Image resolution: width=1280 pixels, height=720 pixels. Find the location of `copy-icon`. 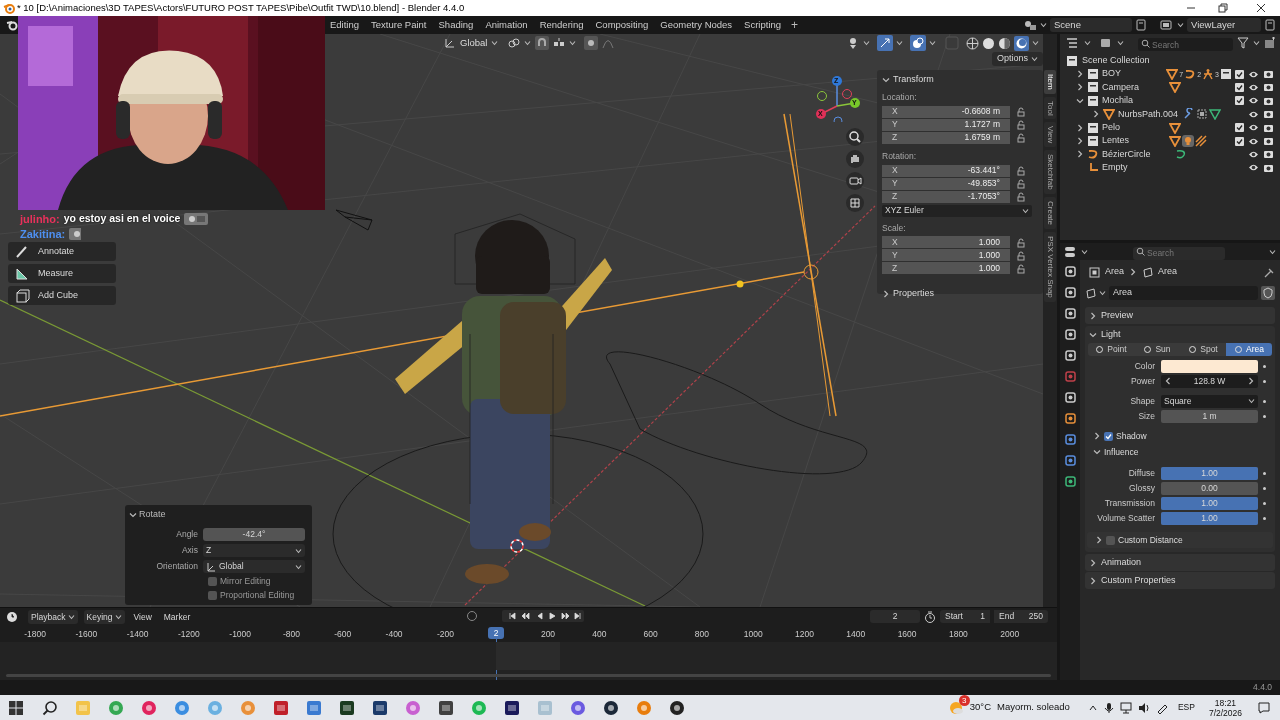

copy-icon is located at coordinates (1270, 25).